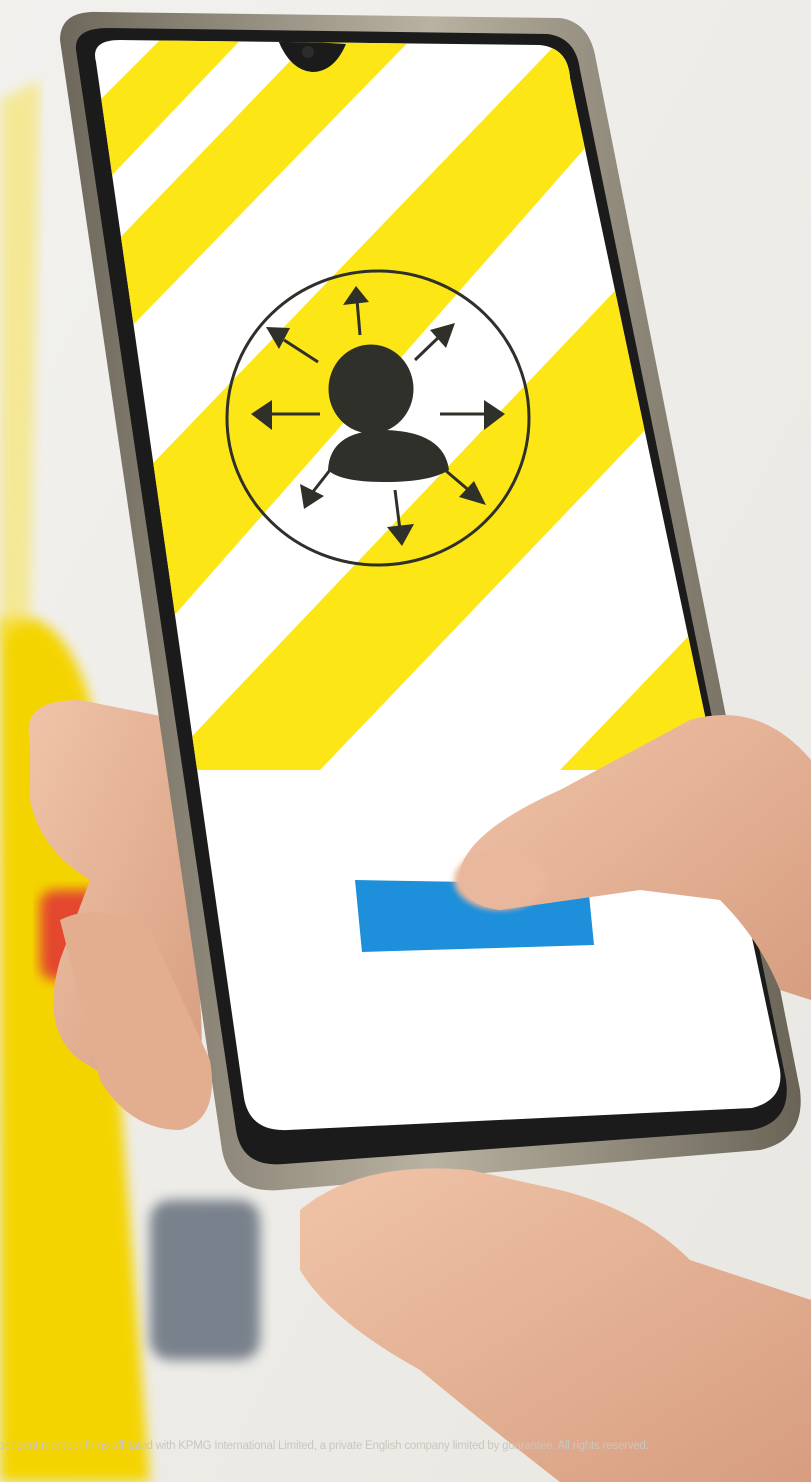 This screenshot has height=1482, width=811. Describe the element at coordinates (205, 1280) in the screenshot. I see `background-dark-blur` at that location.